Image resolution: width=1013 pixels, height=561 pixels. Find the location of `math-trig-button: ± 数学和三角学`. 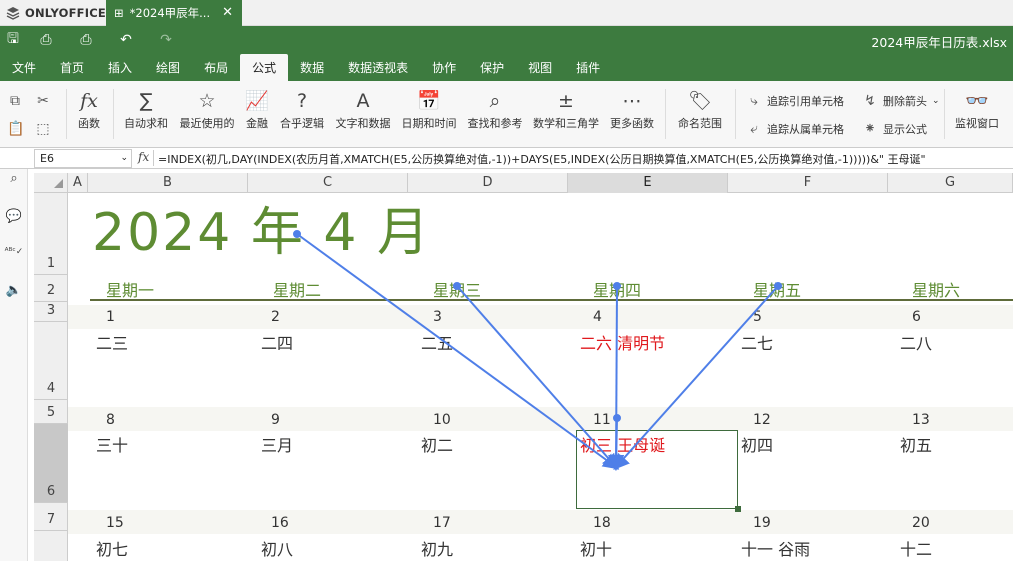

math-trig-button: ± 数学和三角学 is located at coordinates (566, 110).